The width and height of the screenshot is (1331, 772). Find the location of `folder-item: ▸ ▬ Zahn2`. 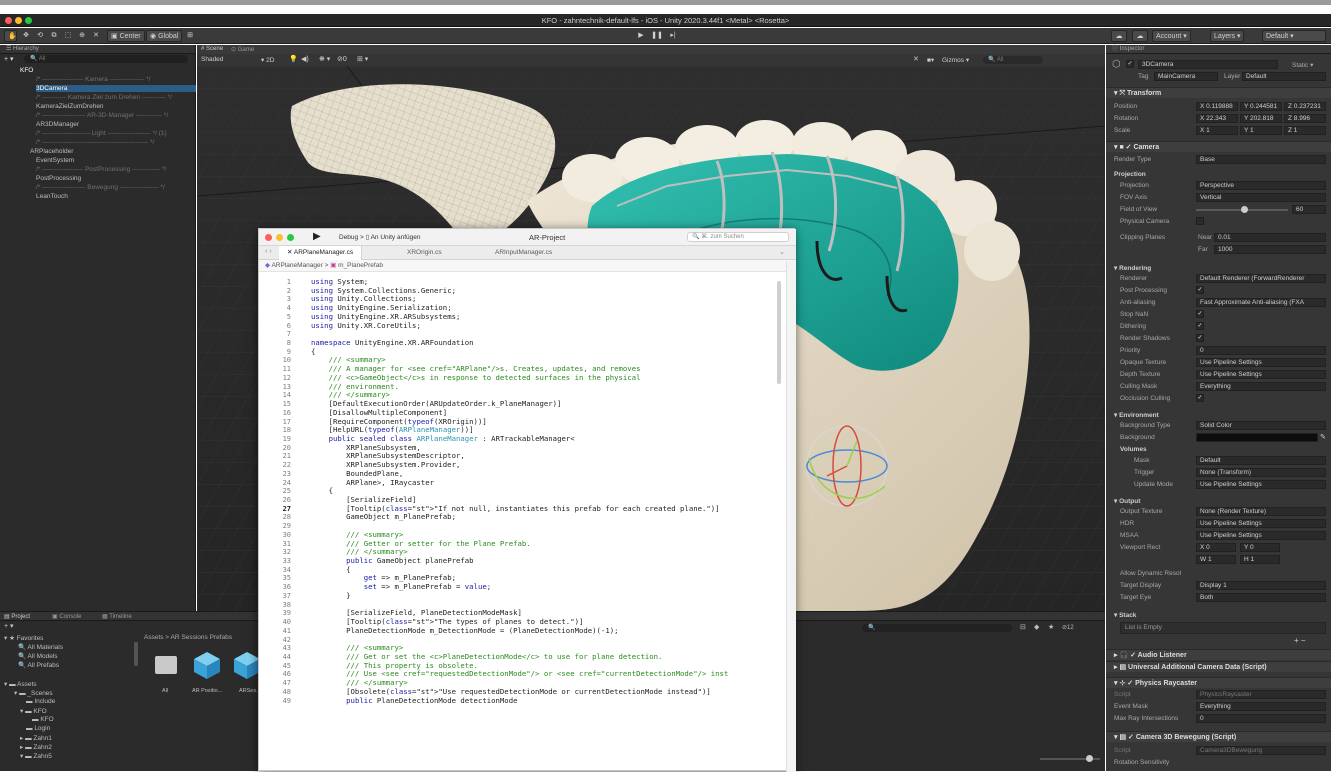

folder-item: ▸ ▬ Zahn2 is located at coordinates (36, 747).